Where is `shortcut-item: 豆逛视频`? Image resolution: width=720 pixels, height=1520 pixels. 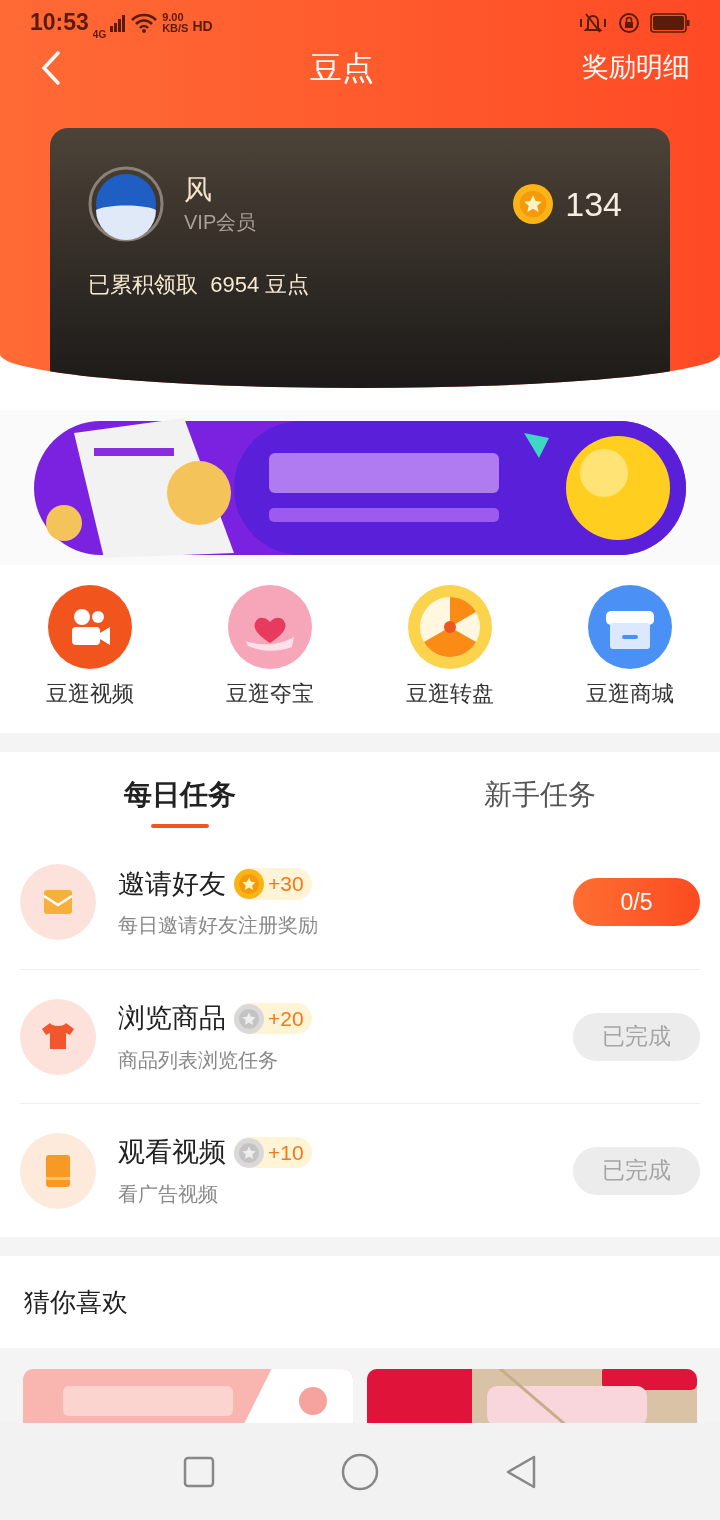 shortcut-item: 豆逛视频 is located at coordinates (90, 649).